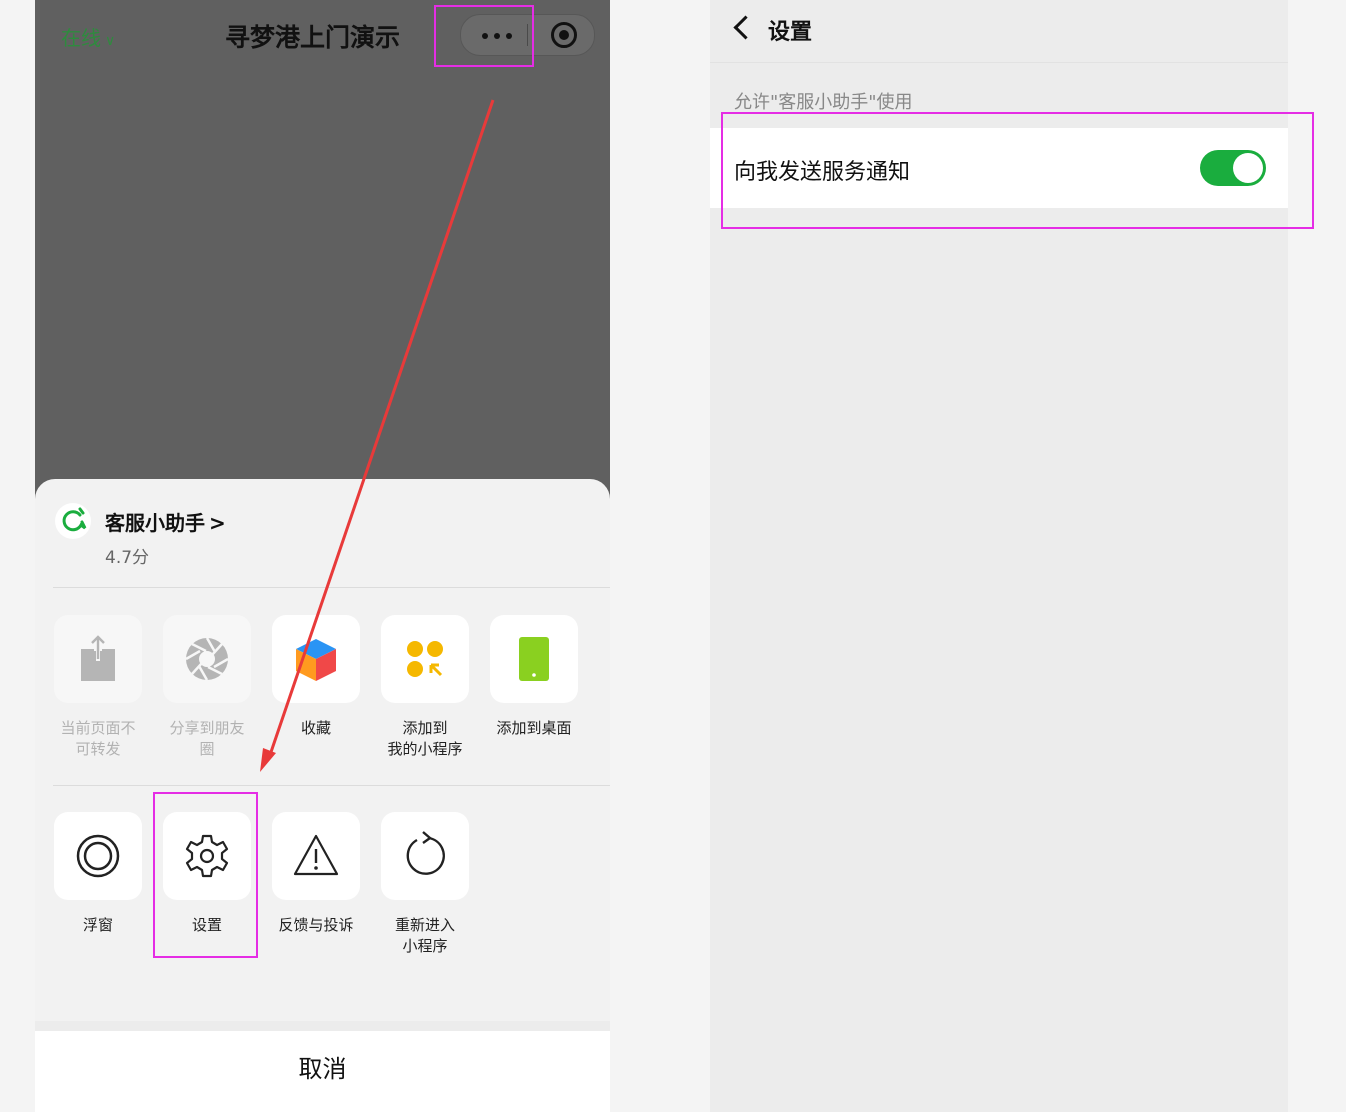 Image resolution: width=1346 pixels, height=1112 pixels. I want to click on service-notification-row: 向我发送服务通知, so click(999, 168).